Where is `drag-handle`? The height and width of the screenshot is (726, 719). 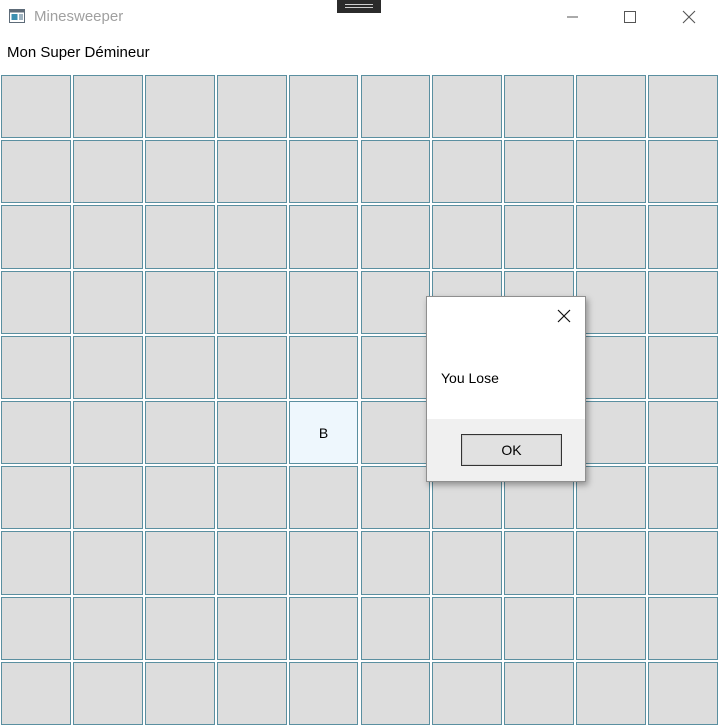
drag-handle is located at coordinates (359, 6).